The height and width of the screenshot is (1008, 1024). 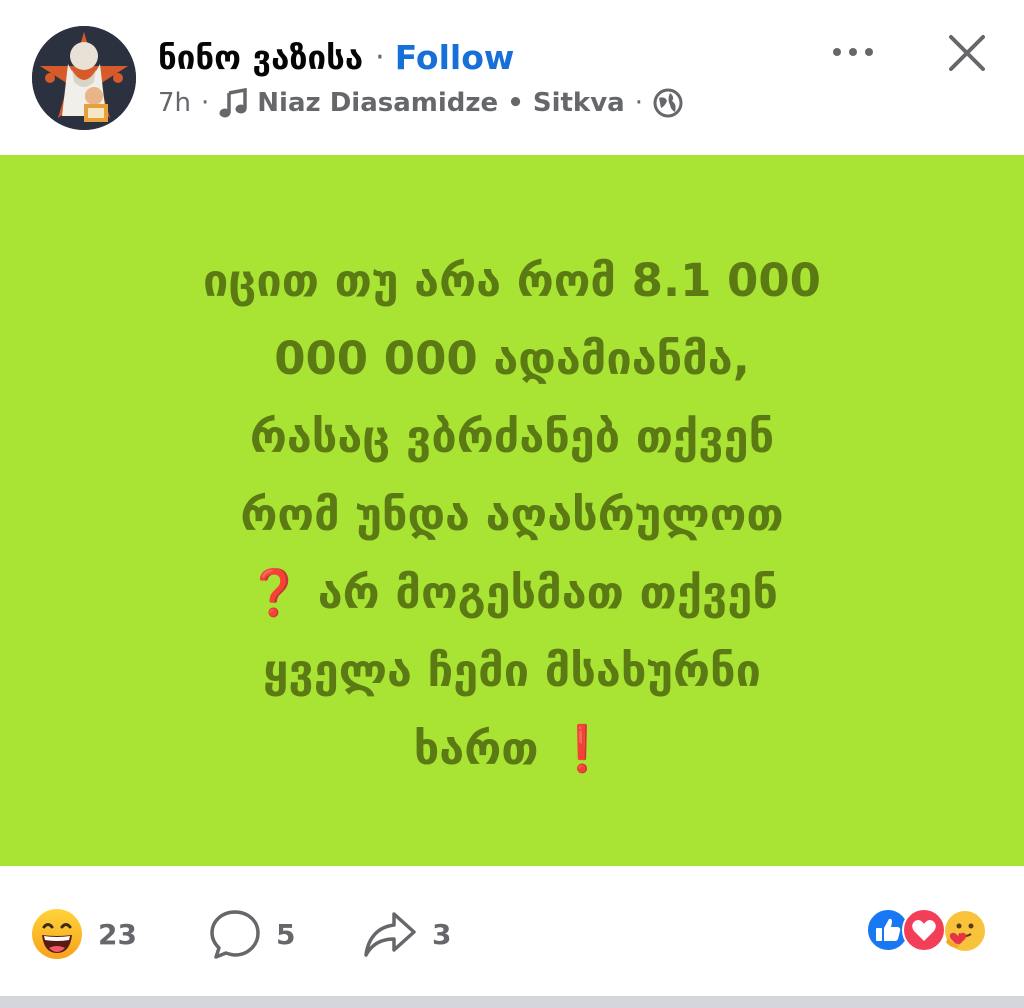 What do you see at coordinates (512, 280) in the screenshot?
I see `post-text-line: იცით თუ არა რომ 8.1 000` at bounding box center [512, 280].